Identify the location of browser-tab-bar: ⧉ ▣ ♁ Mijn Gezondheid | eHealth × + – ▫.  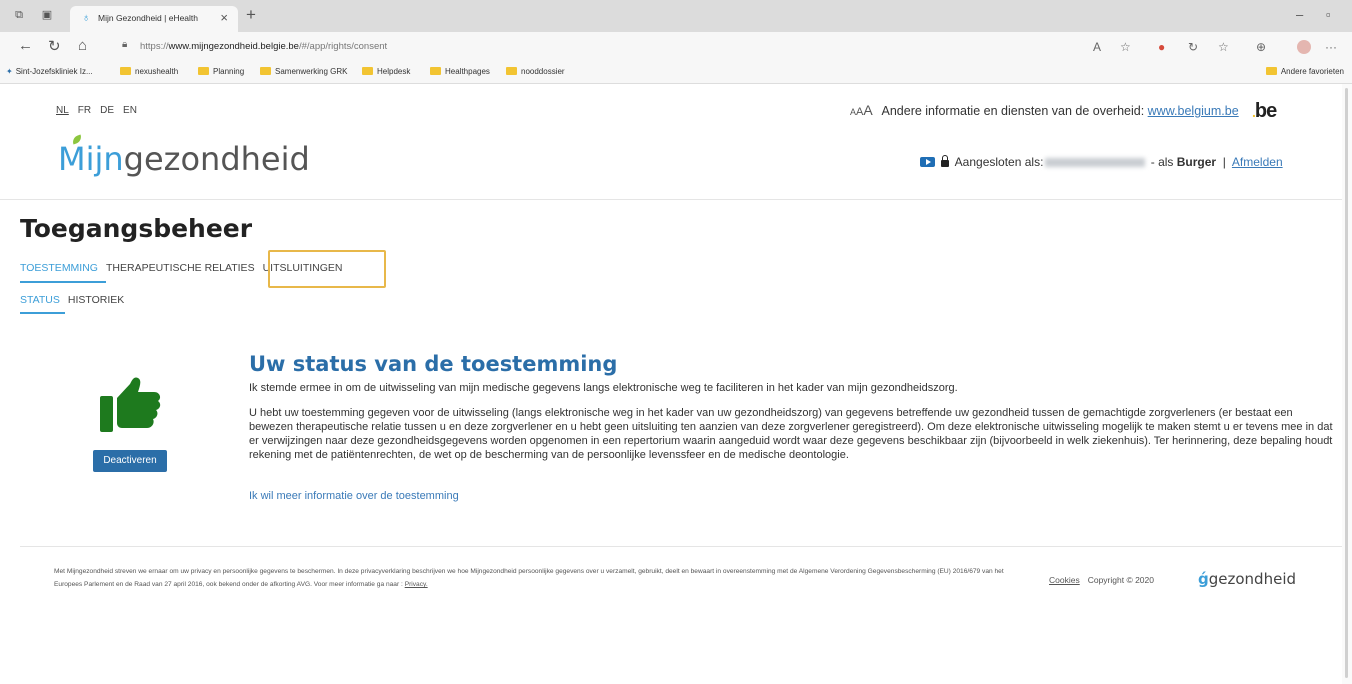
(676, 16).